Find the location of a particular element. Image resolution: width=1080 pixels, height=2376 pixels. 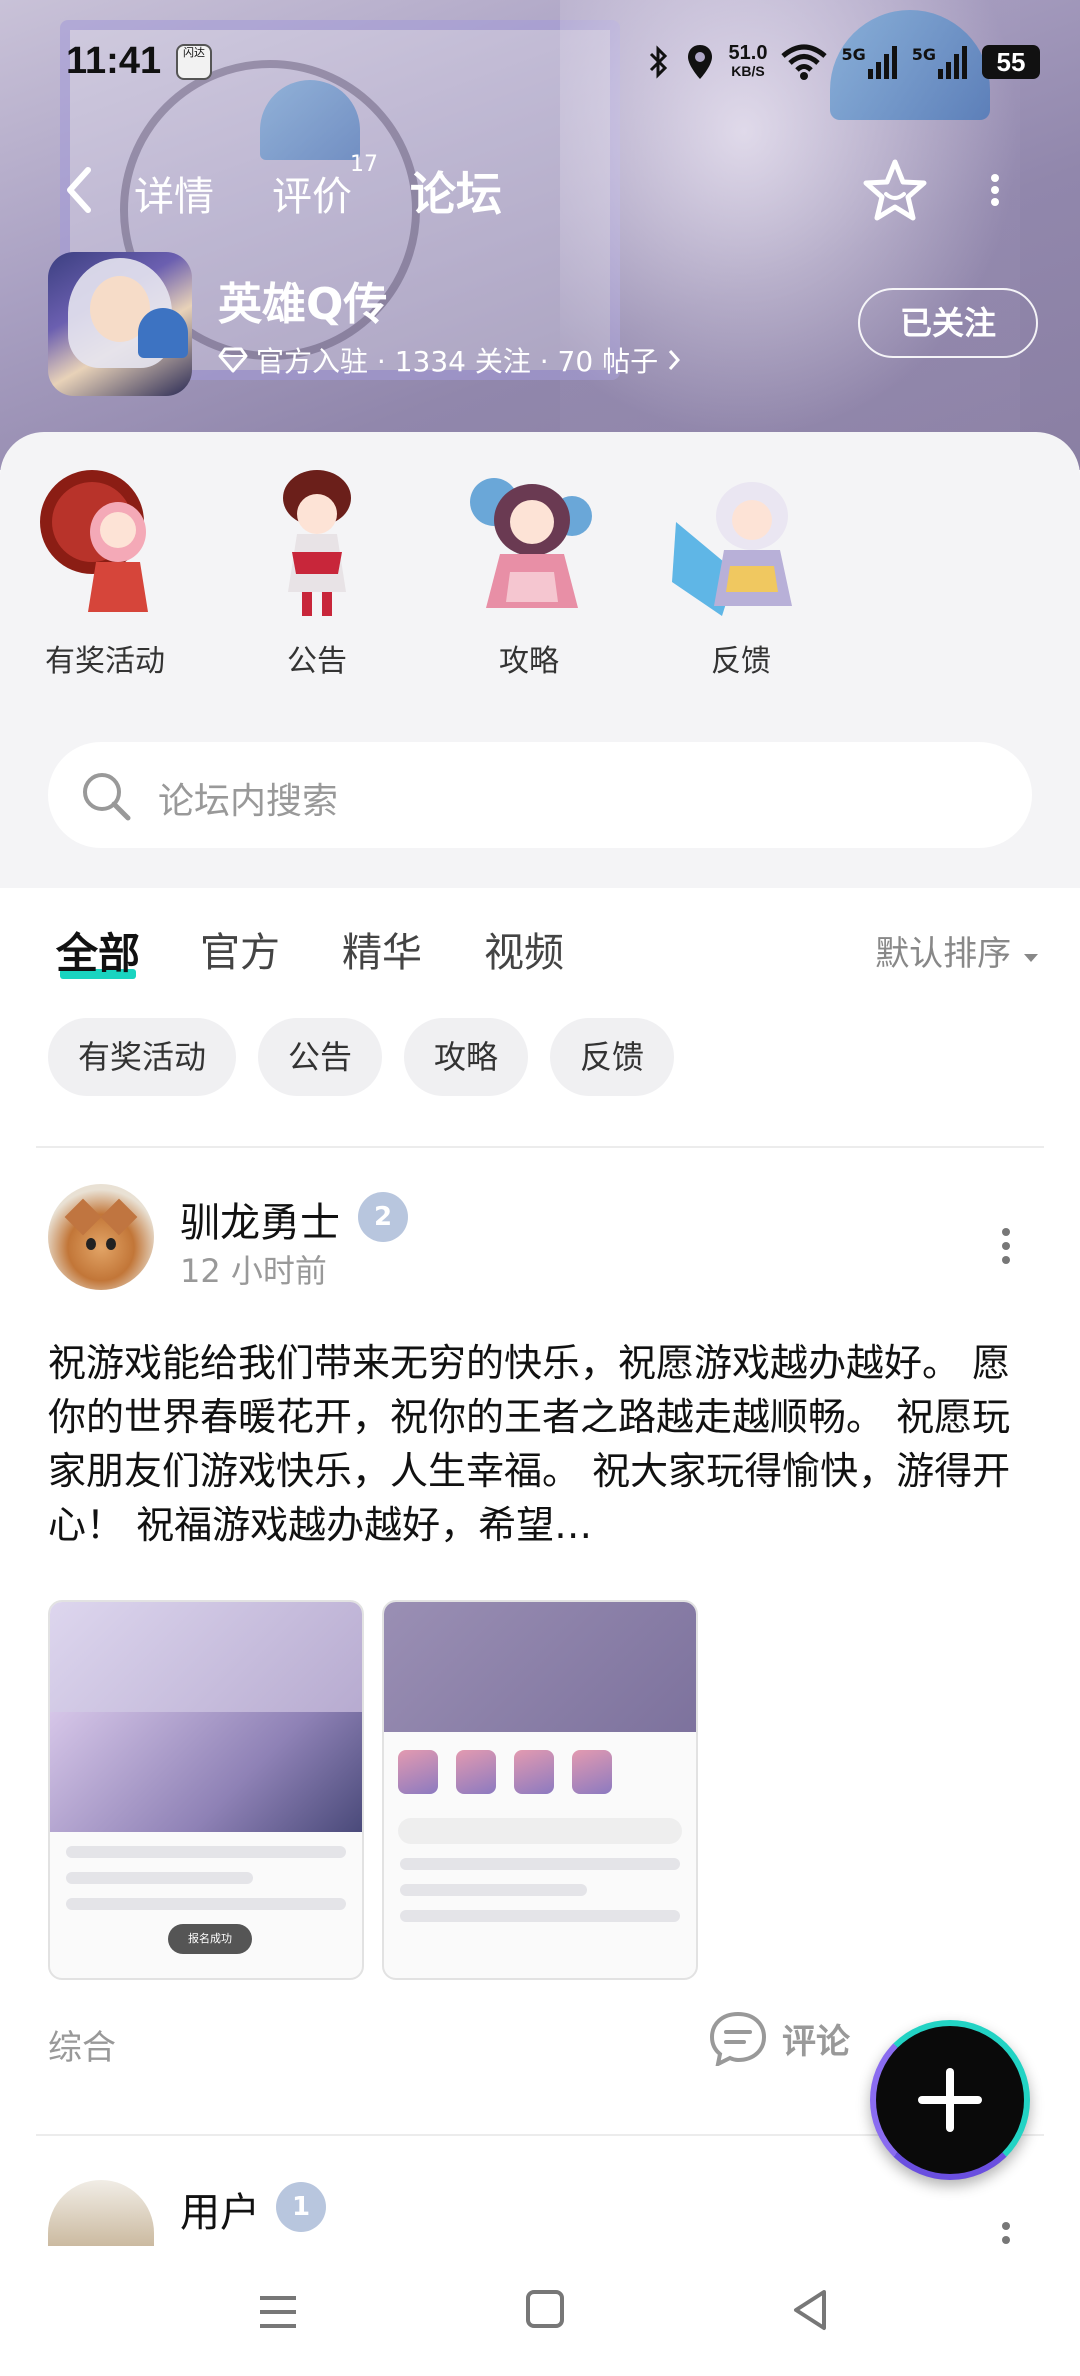

follow-button: 已关注 is located at coordinates (948, 323).